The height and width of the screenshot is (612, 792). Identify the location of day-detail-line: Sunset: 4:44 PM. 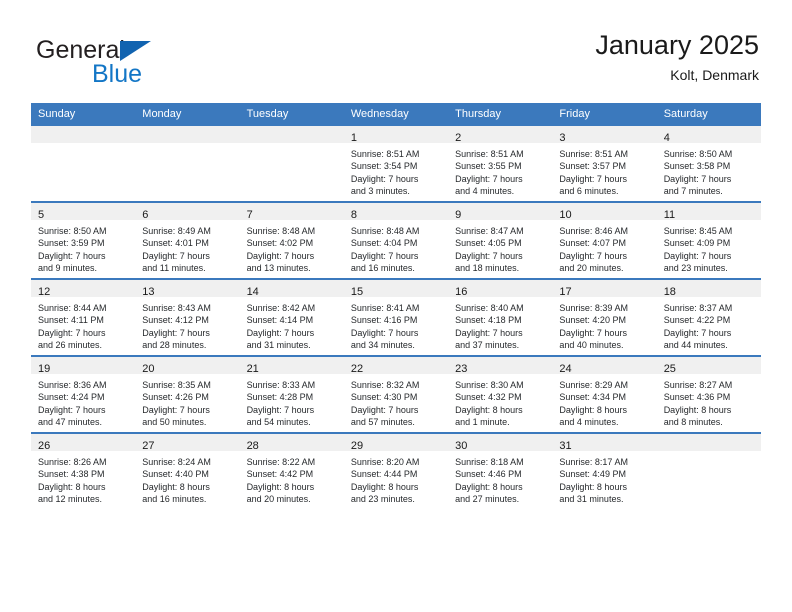
(384, 474).